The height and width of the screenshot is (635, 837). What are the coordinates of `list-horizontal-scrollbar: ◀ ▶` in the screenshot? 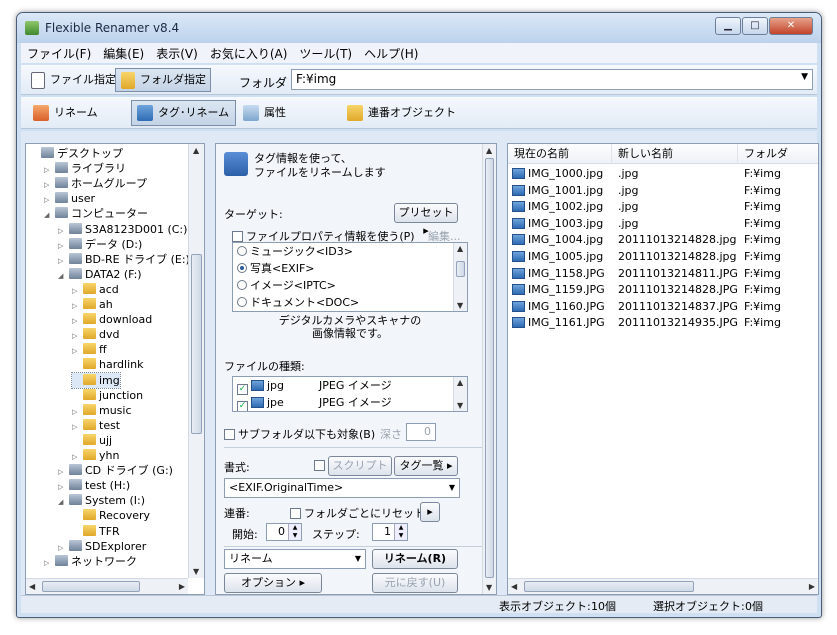 It's located at (663, 586).